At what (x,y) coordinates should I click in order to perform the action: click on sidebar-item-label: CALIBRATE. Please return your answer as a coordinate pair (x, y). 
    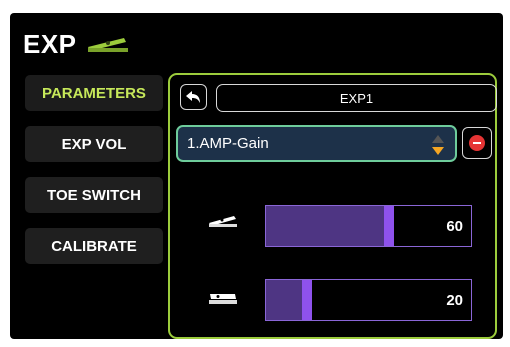
    Looking at the image, I should click on (94, 246).